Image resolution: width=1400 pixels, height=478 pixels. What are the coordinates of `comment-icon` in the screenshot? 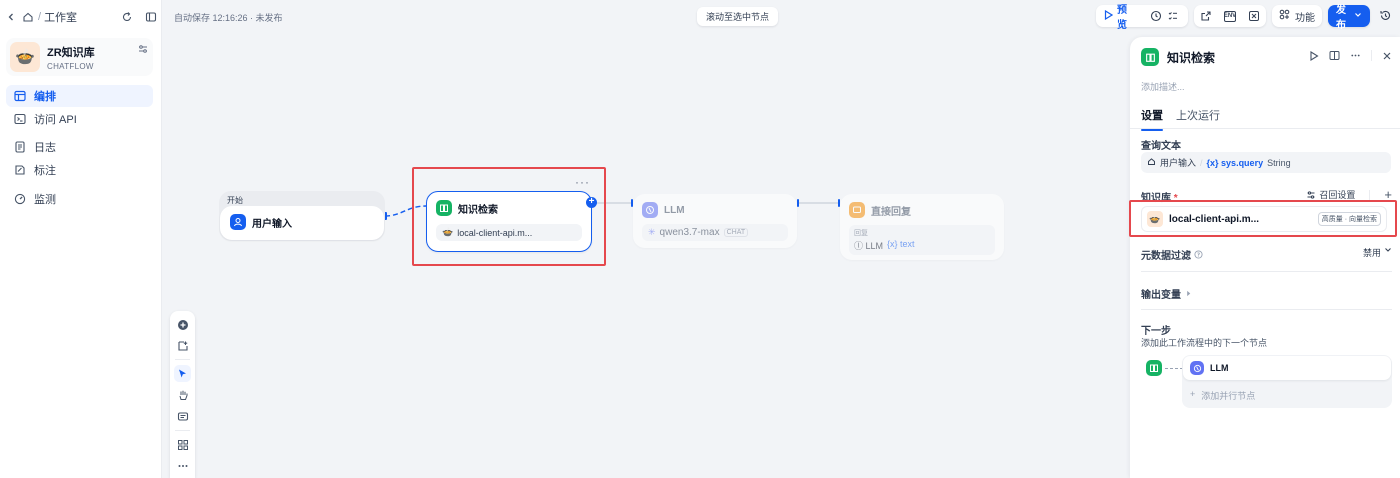 It's located at (182, 416).